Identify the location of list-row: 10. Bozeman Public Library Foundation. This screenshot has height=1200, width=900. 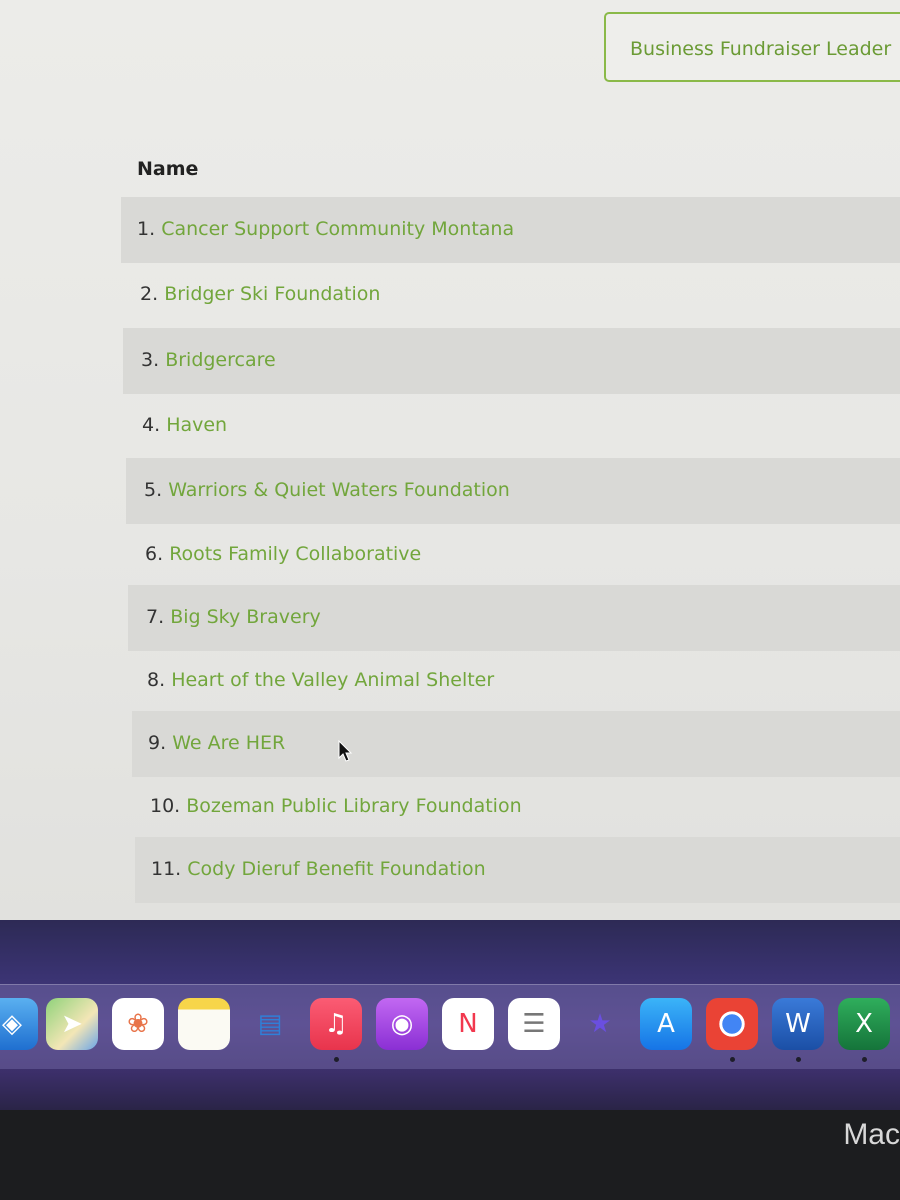
(516, 807).